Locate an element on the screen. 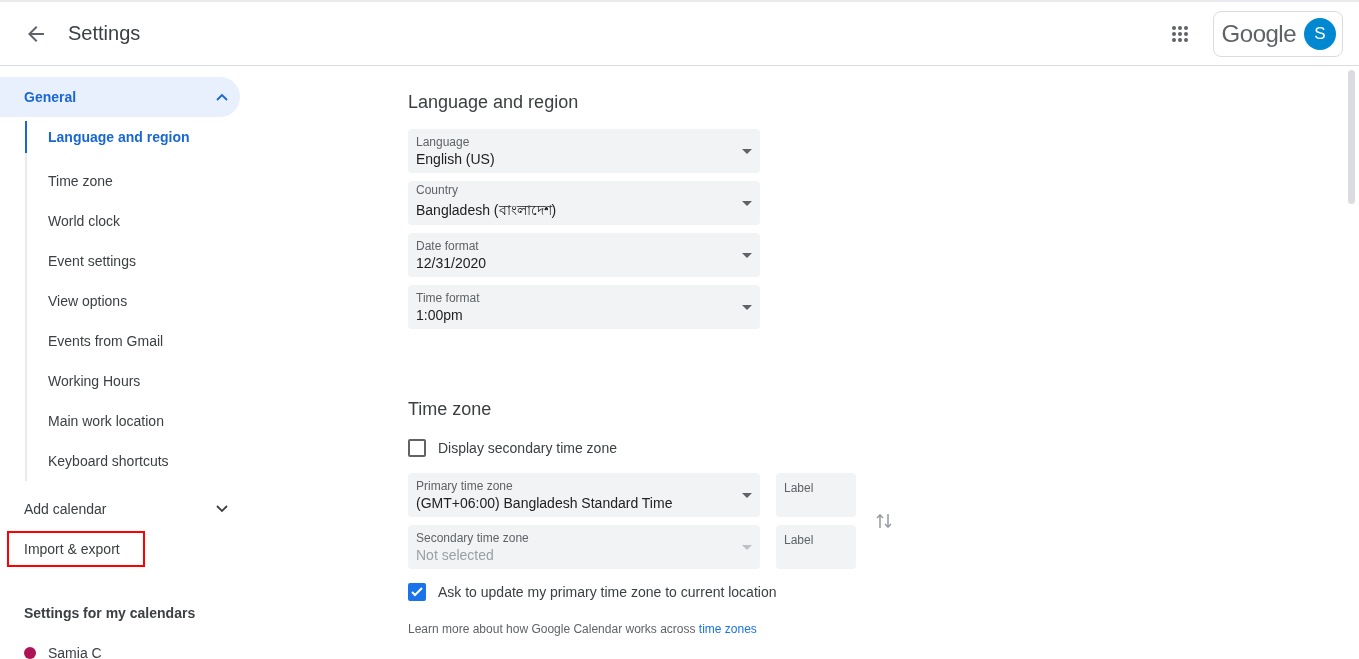 The width and height of the screenshot is (1359, 659). dropdown-field: Country Bangladesh (বাংলাদেশ) is located at coordinates (584, 203).